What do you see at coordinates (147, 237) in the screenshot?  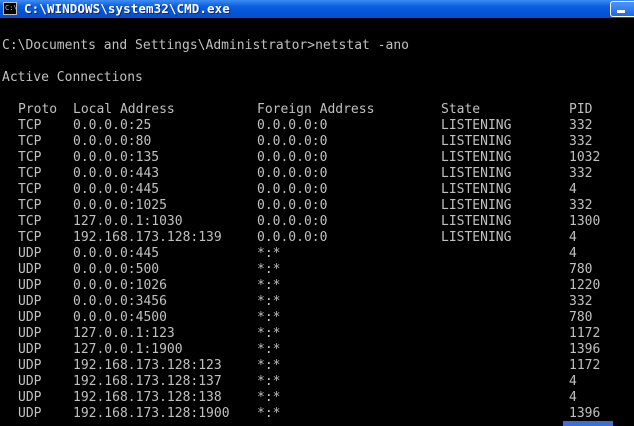 I see `cell-local: 192.168.173.128:139` at bounding box center [147, 237].